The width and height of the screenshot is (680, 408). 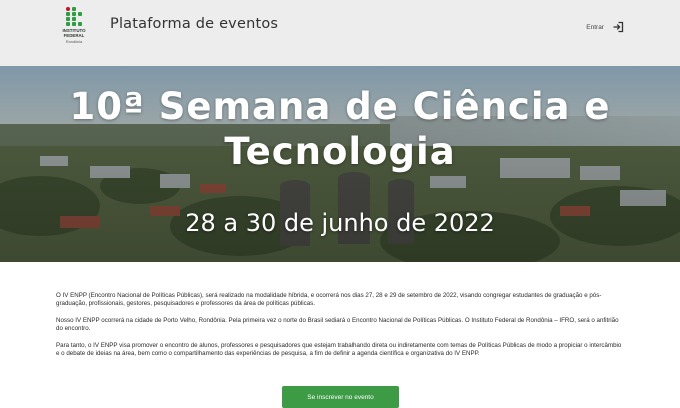 I want to click on sign-in-icon, so click(x=618, y=27).